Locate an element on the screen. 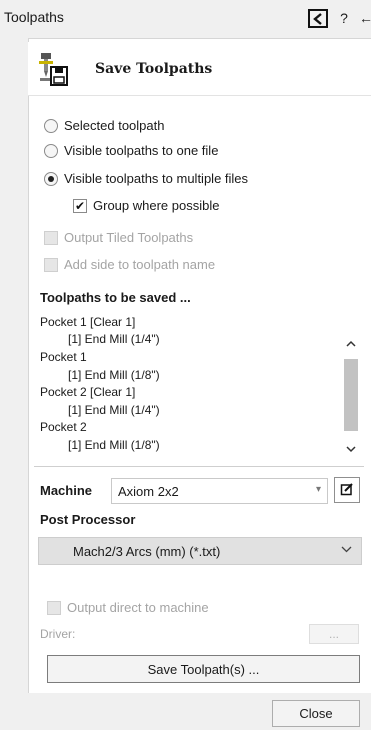 This screenshot has width=371, height=730. edit-icon is located at coordinates (347, 490).